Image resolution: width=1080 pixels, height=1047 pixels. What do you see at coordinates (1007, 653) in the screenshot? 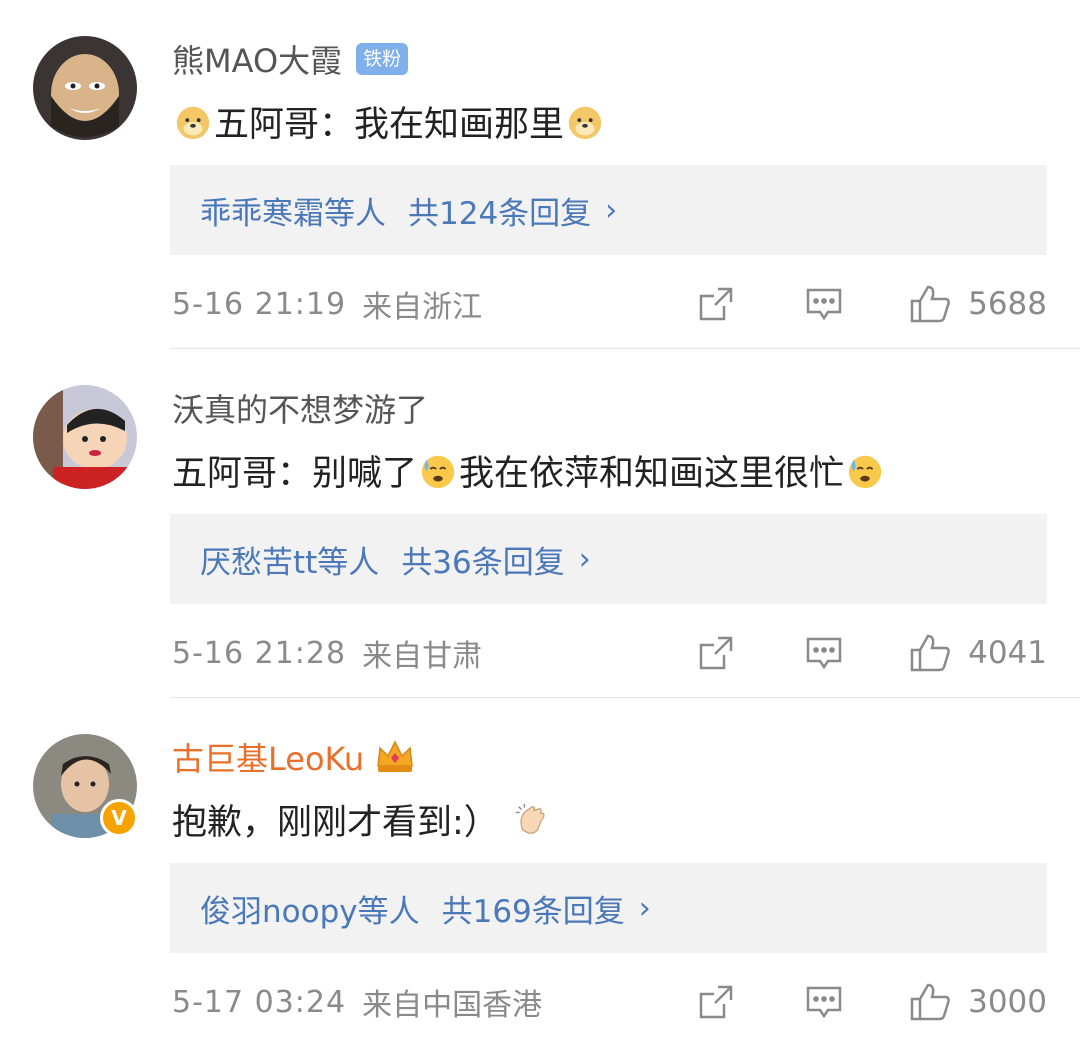
I see `like-count: 4041` at bounding box center [1007, 653].